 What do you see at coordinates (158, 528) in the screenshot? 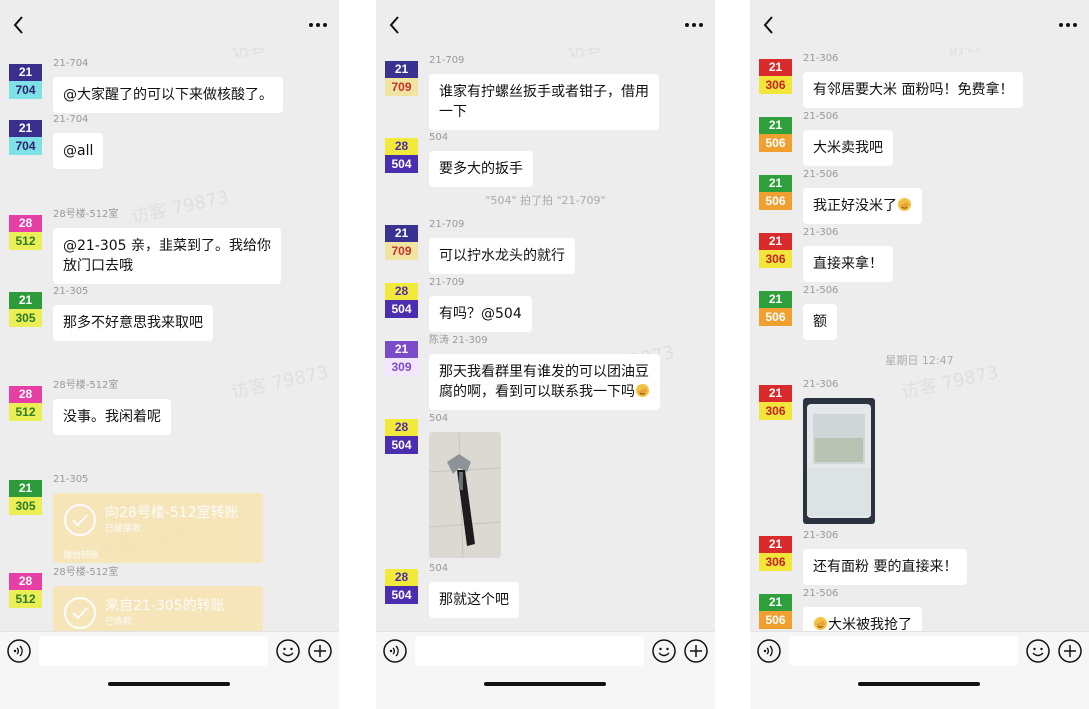
I see `transfer-card: 向28号楼-512室转账 已被接收 微信转账` at bounding box center [158, 528].